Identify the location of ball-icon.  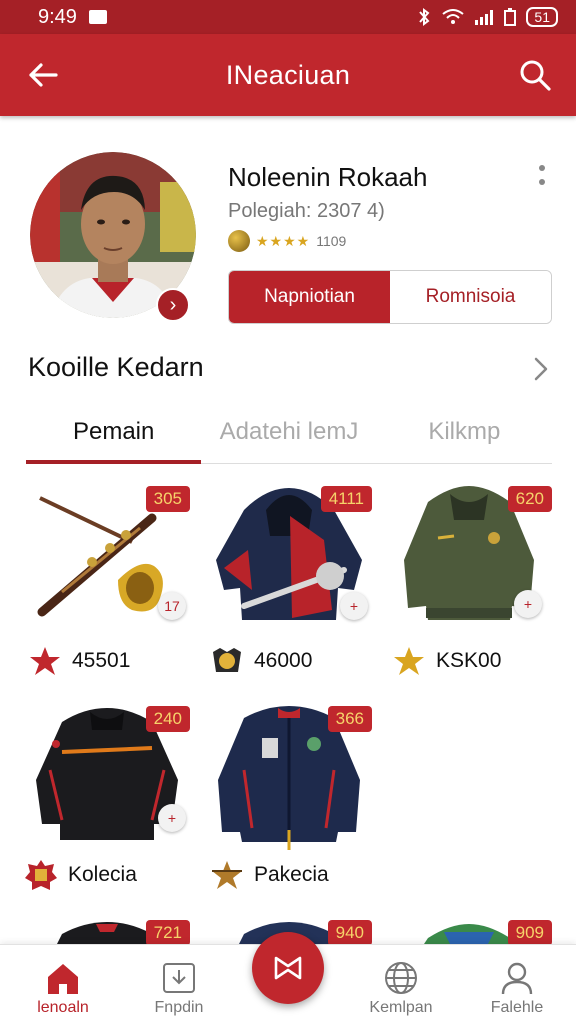
(239, 241).